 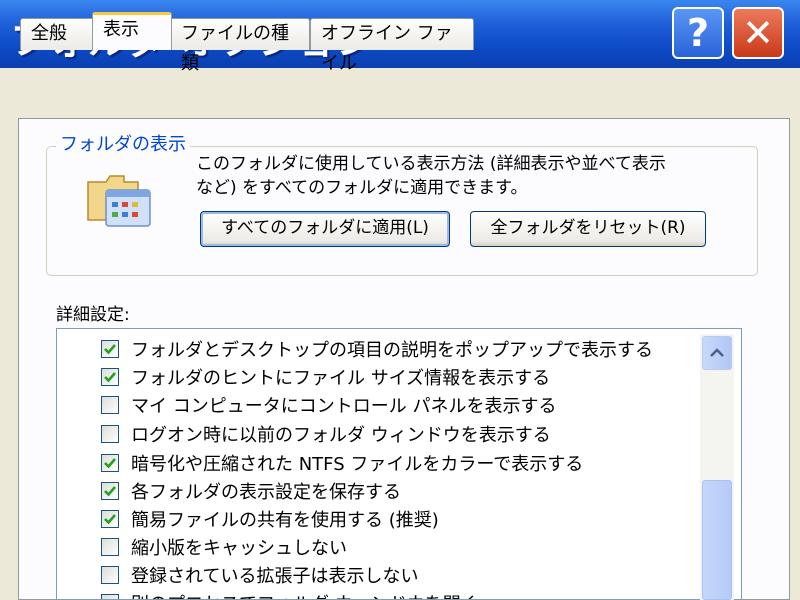 I want to click on setting-label: 暗号化や圧縮された NTFS ファイルをカラーで表示する, so click(x=357, y=464).